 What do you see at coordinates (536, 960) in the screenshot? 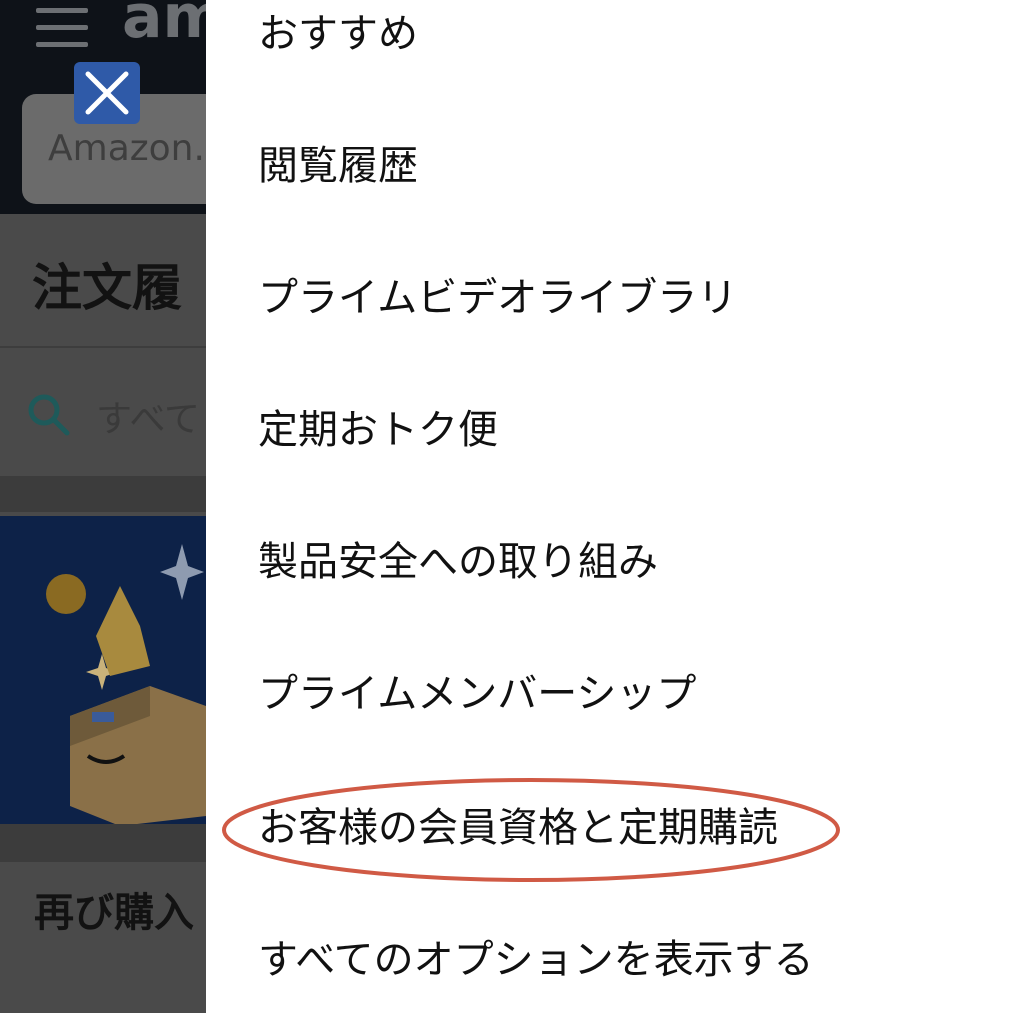
I see `menu-item-view-all-options: すべてのオプションを表示する` at bounding box center [536, 960].